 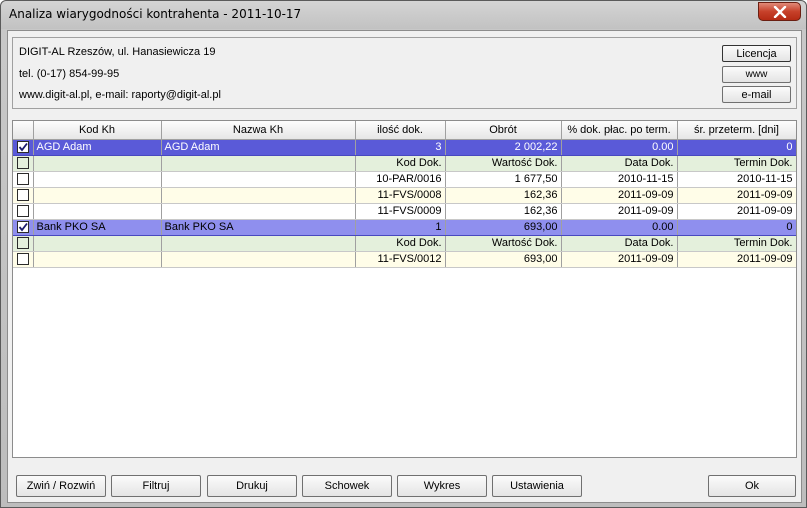 What do you see at coordinates (347, 486) in the screenshot?
I see `clipboard-button: Schowek` at bounding box center [347, 486].